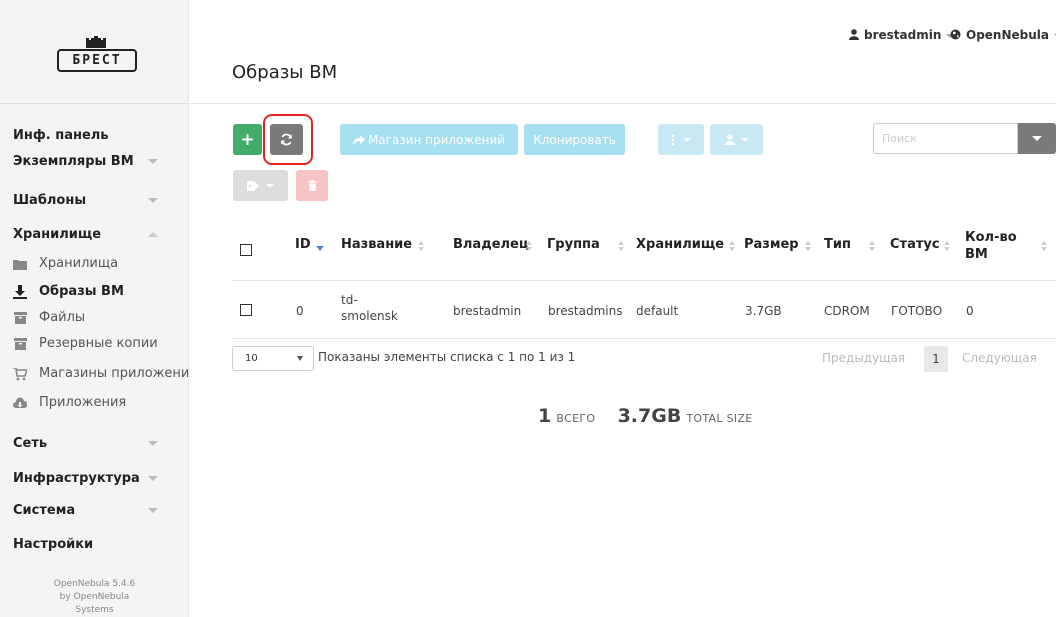 The height and width of the screenshot is (617, 1056). I want to click on column-header-id: ID, so click(303, 244).